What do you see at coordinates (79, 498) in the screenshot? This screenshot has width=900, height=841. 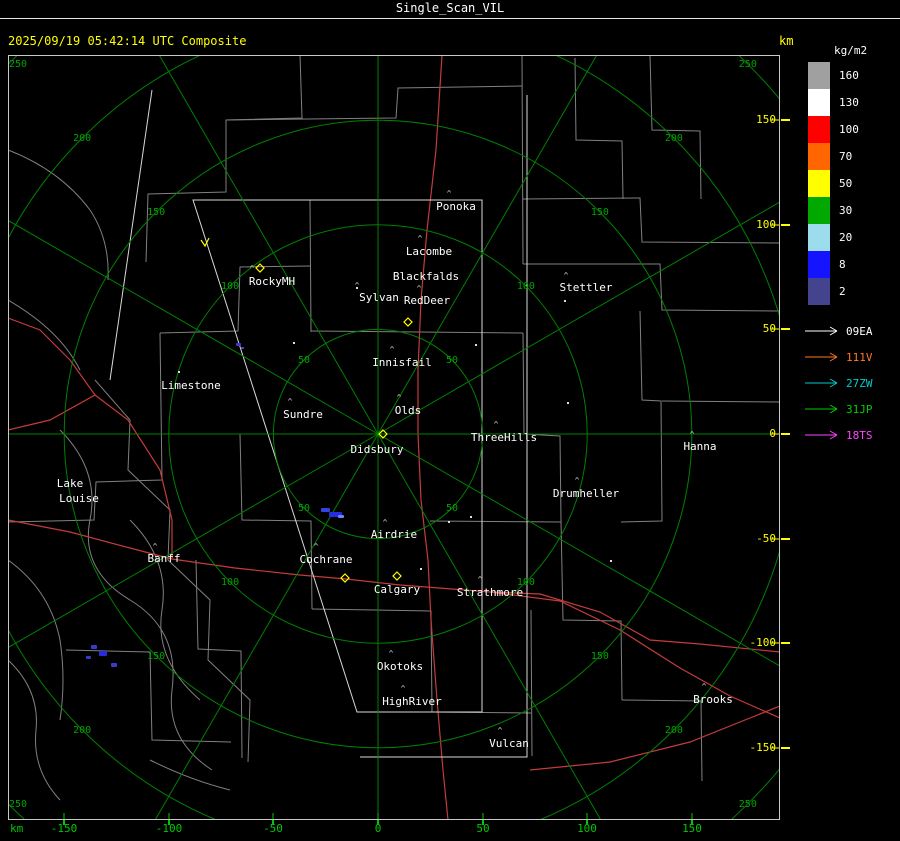 I see `city-label: Louise` at bounding box center [79, 498].